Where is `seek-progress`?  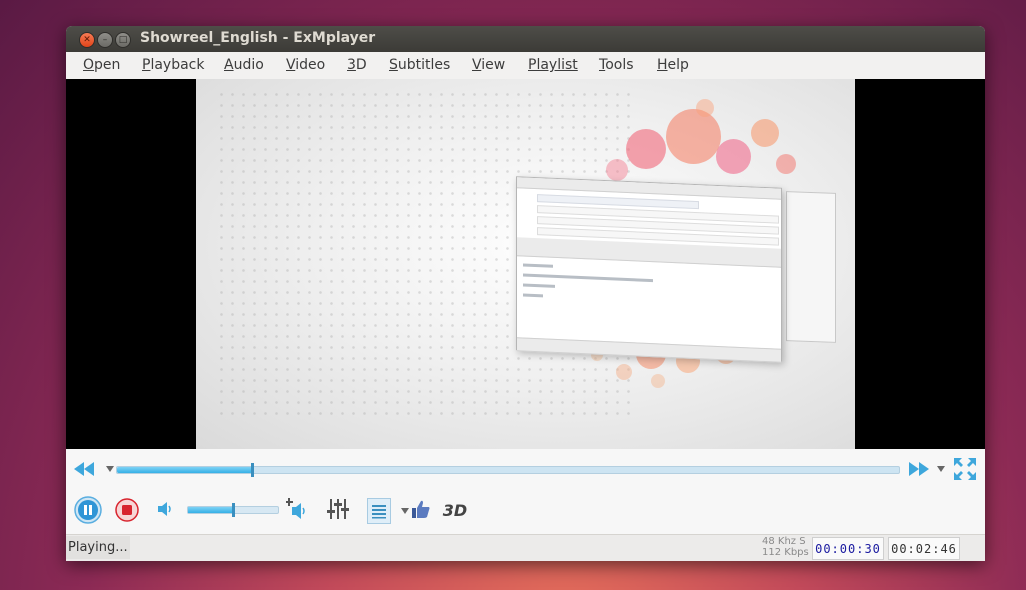
seek-progress is located at coordinates (184, 470).